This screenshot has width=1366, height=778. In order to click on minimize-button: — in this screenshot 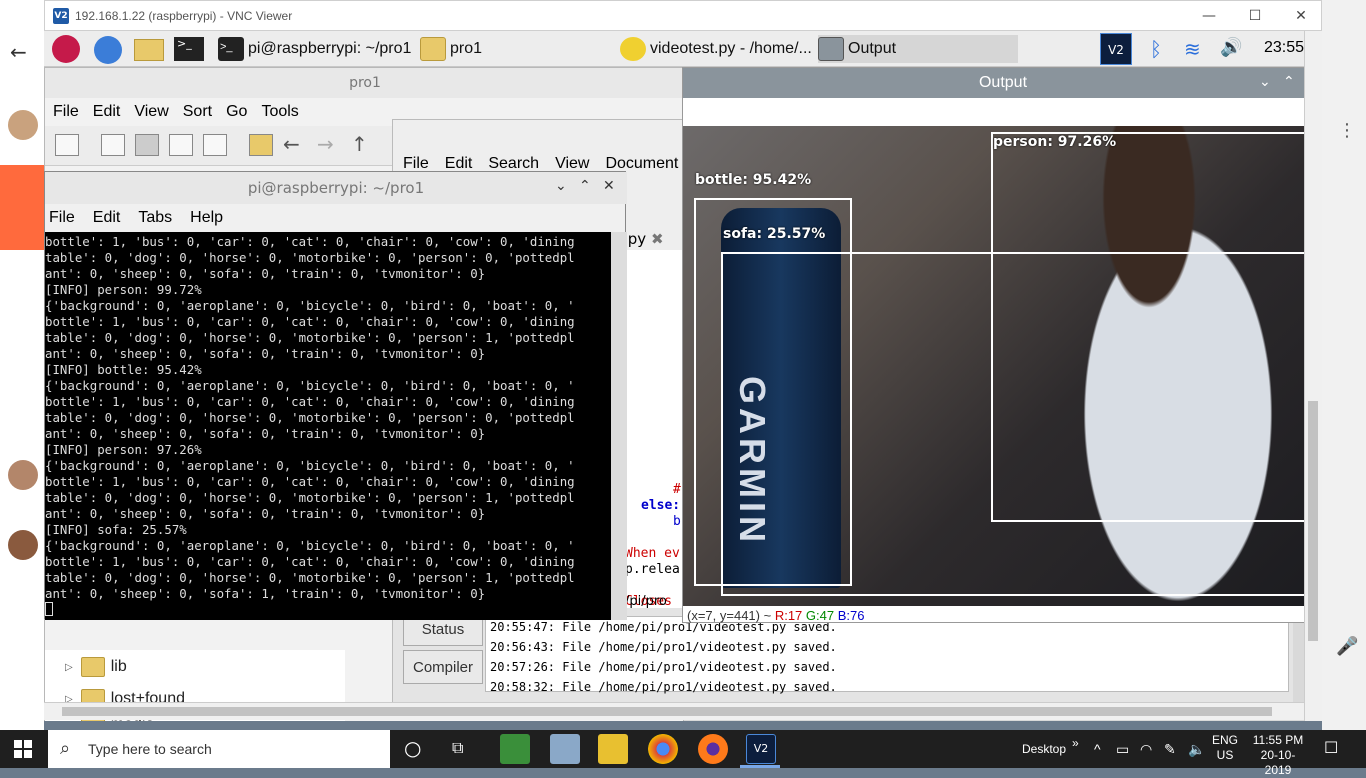, I will do `click(1209, 16)`.